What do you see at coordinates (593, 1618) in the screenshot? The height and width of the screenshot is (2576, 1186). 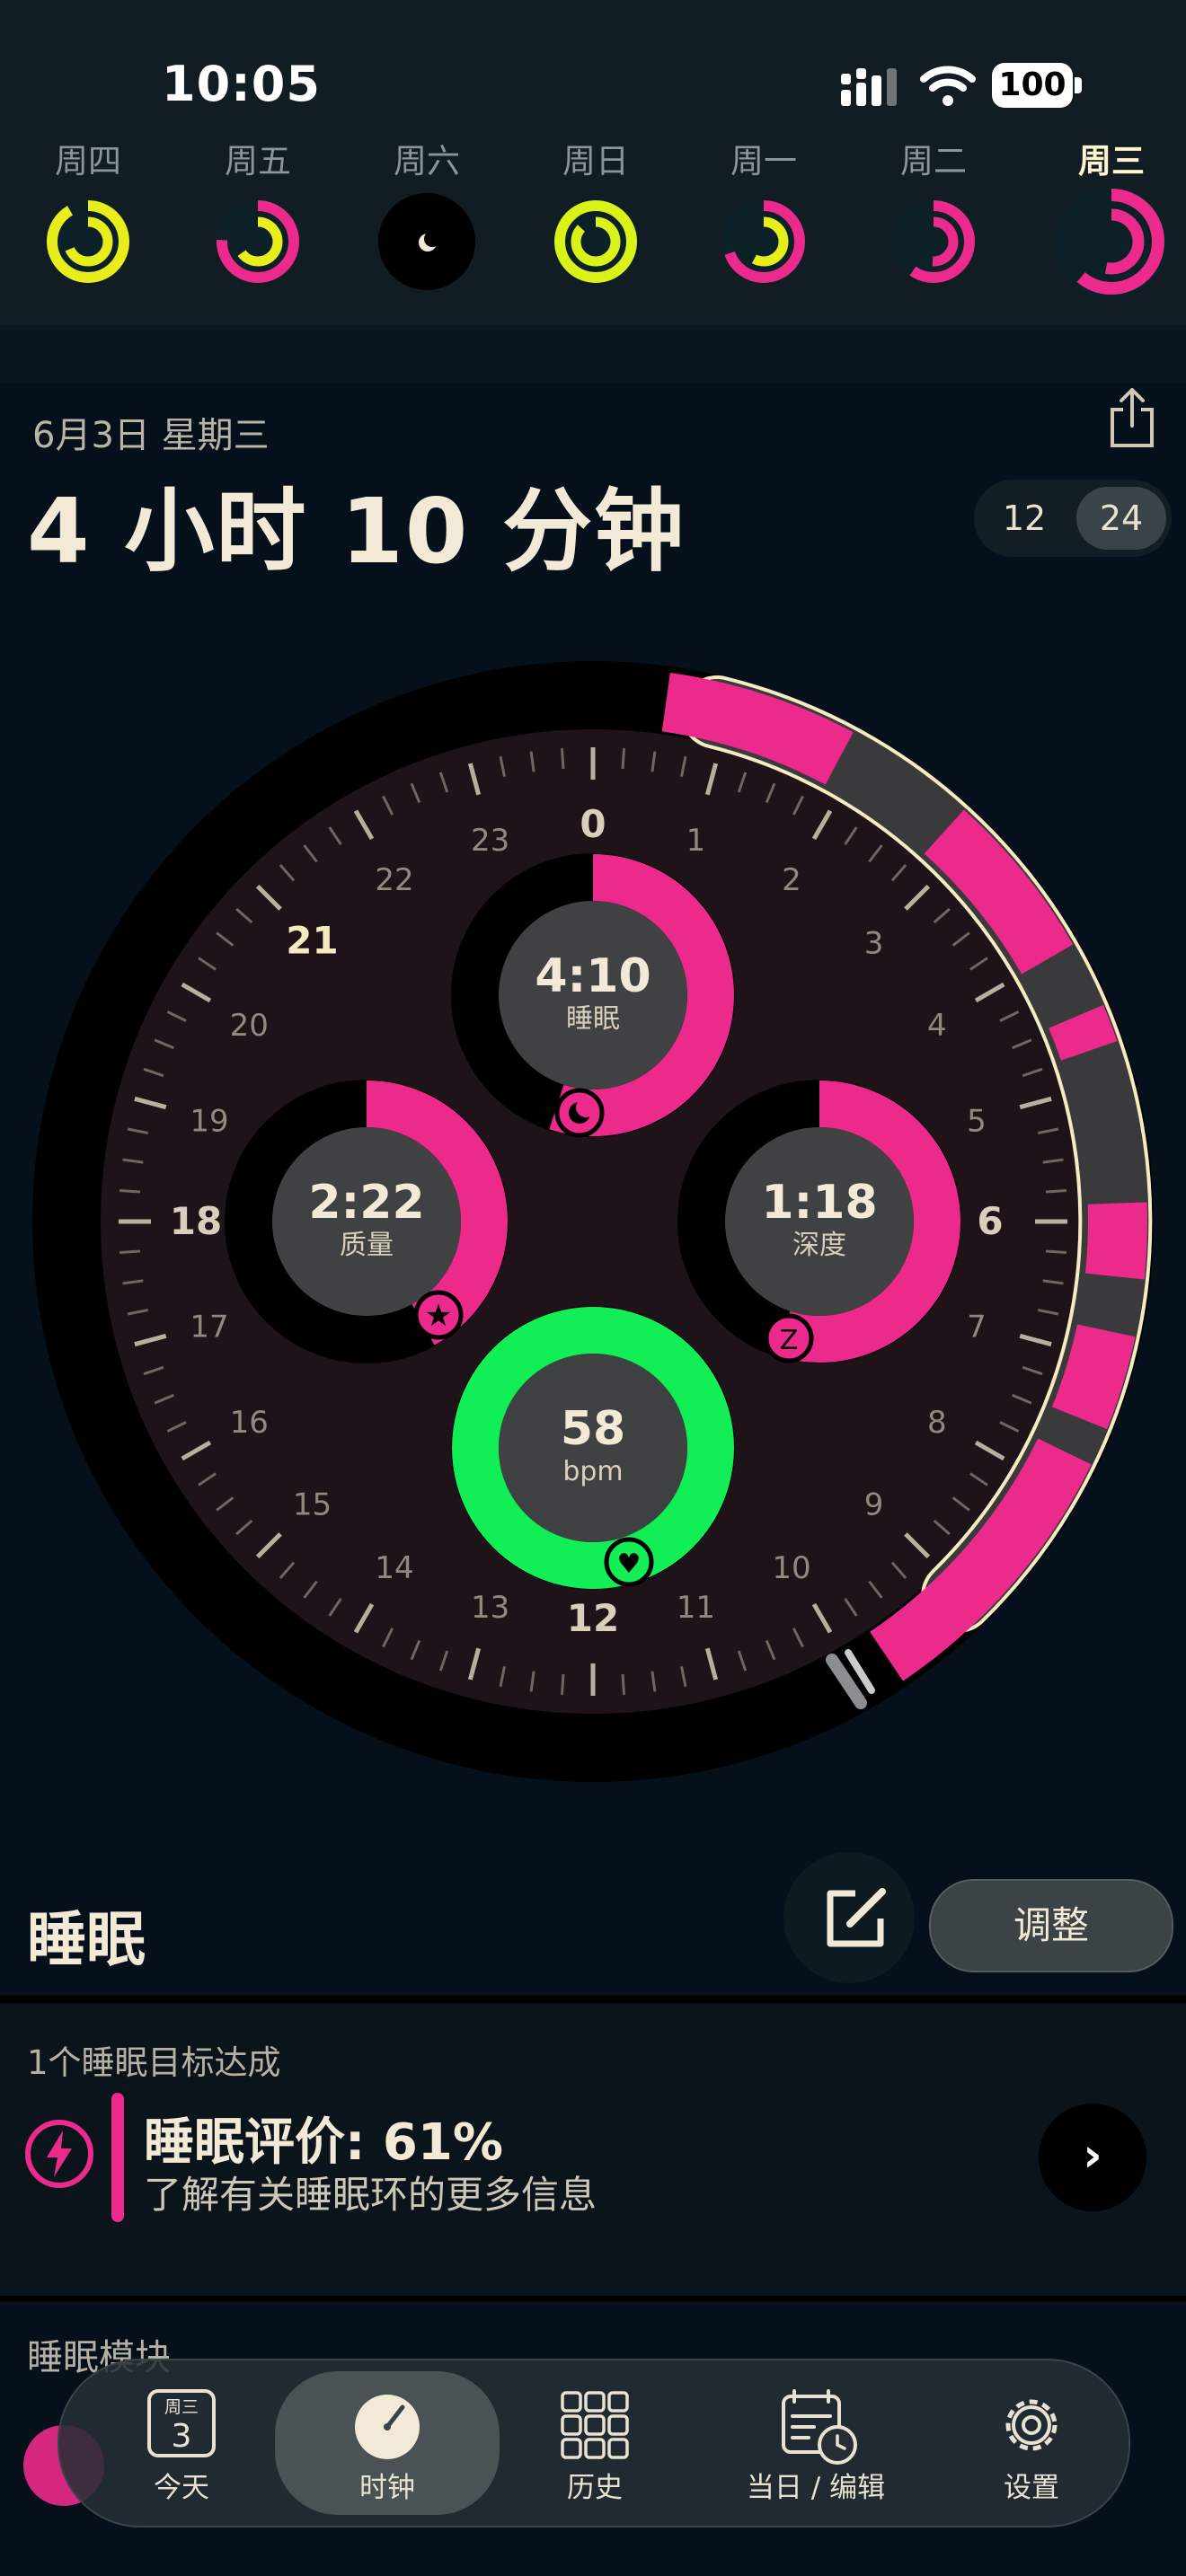 I see `dial-hour-label: 12` at bounding box center [593, 1618].